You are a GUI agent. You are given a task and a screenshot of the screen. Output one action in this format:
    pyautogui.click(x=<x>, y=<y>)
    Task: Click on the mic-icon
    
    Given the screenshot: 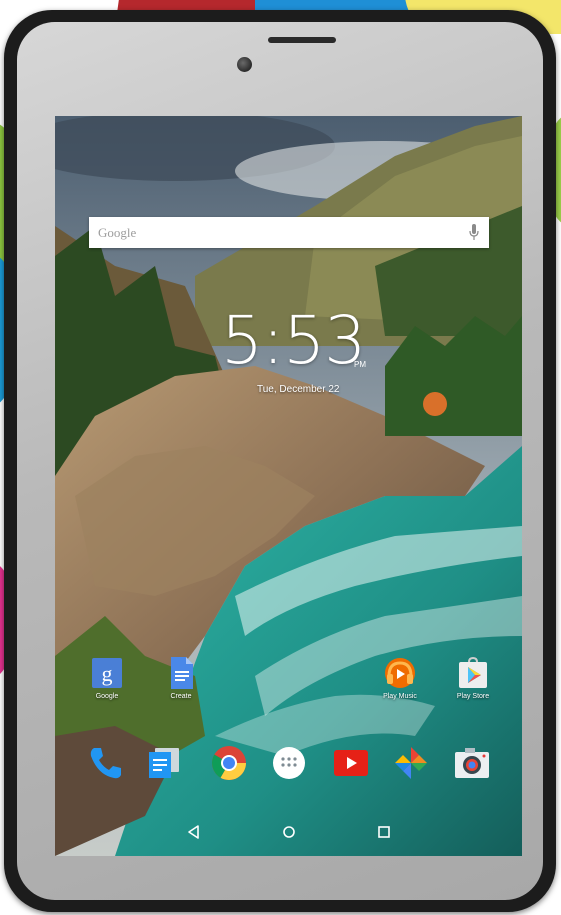 What is the action you would take?
    pyautogui.click(x=474, y=232)
    